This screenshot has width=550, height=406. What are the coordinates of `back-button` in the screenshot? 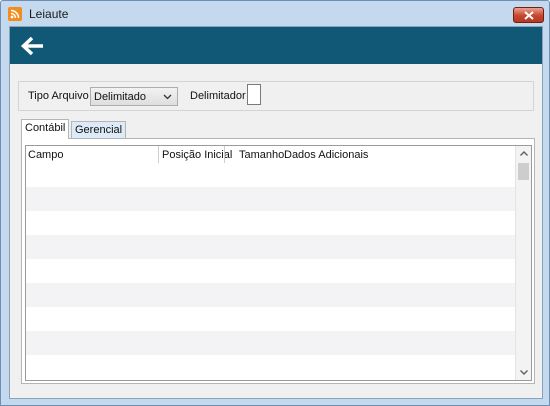 It's located at (33, 46).